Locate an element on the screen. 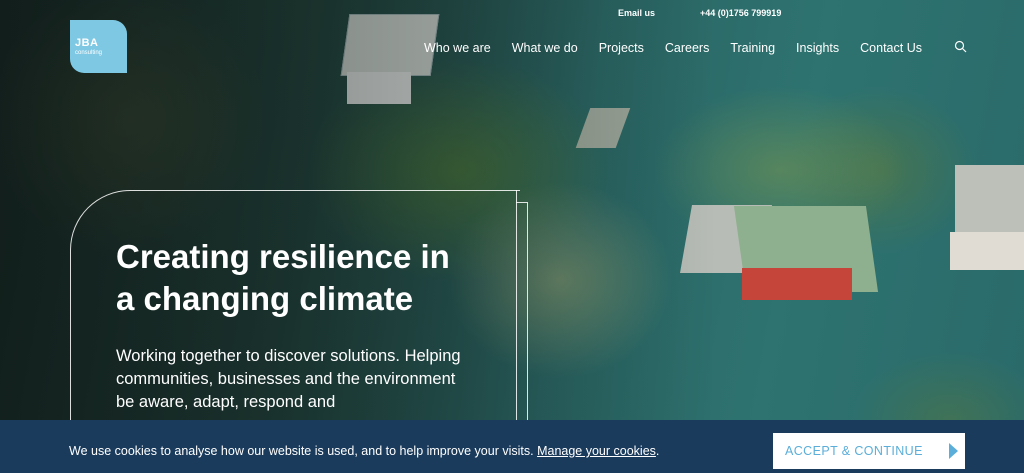  manage-cookies-link: Manage your cookies is located at coordinates (596, 451).